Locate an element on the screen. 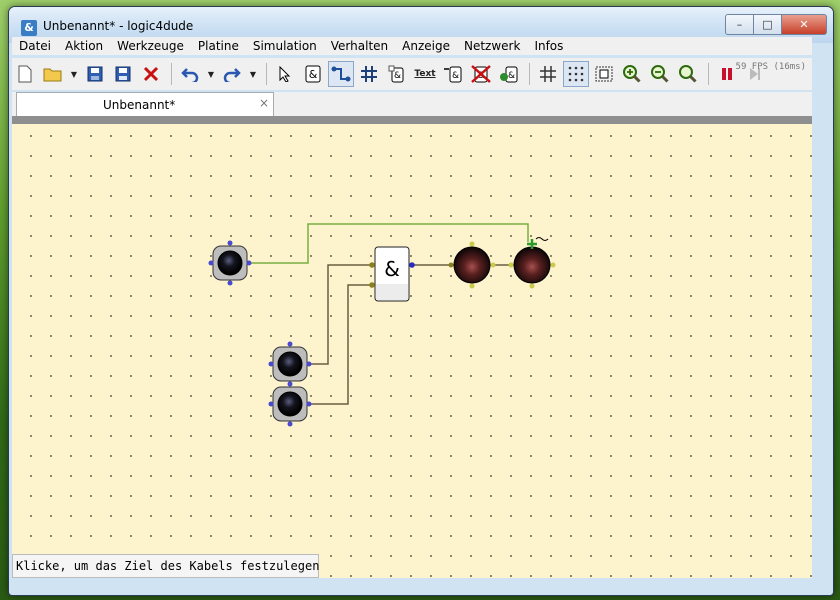  save-as-icon is located at coordinates (123, 74).